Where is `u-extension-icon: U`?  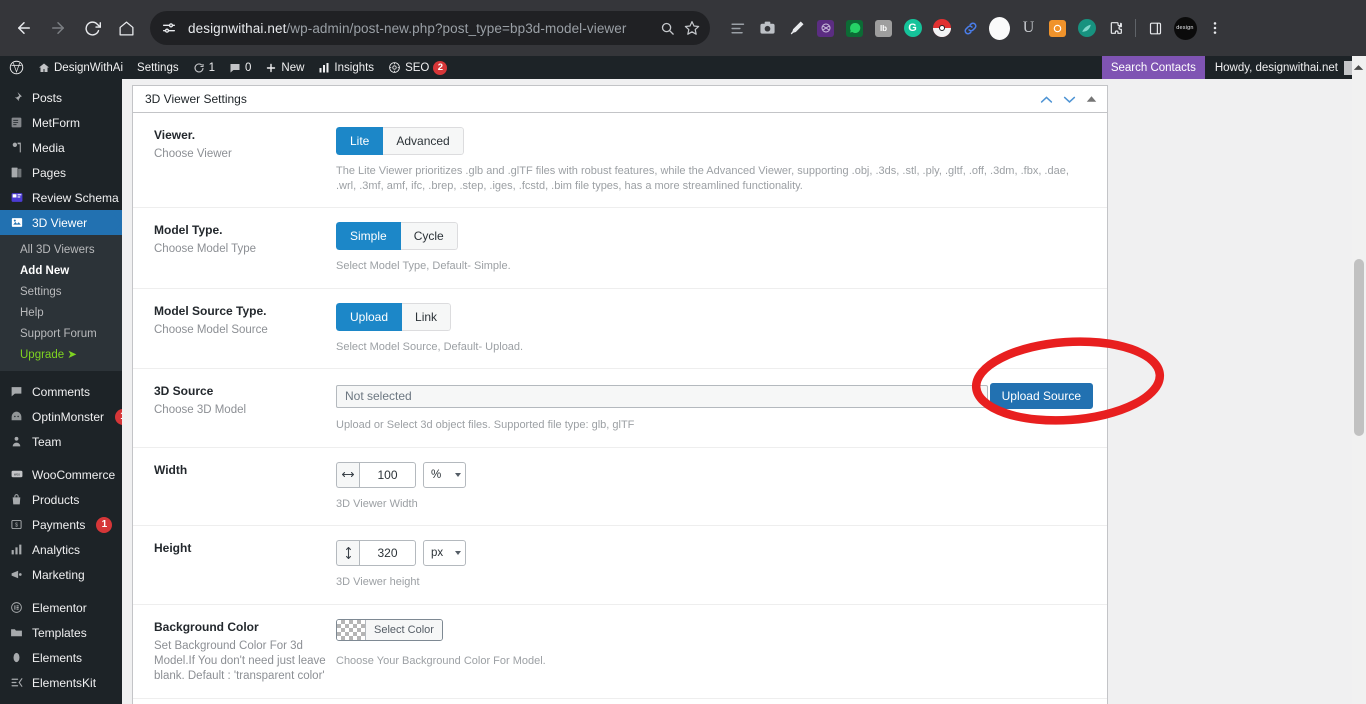
u-extension-icon: U is located at coordinates (1028, 28).